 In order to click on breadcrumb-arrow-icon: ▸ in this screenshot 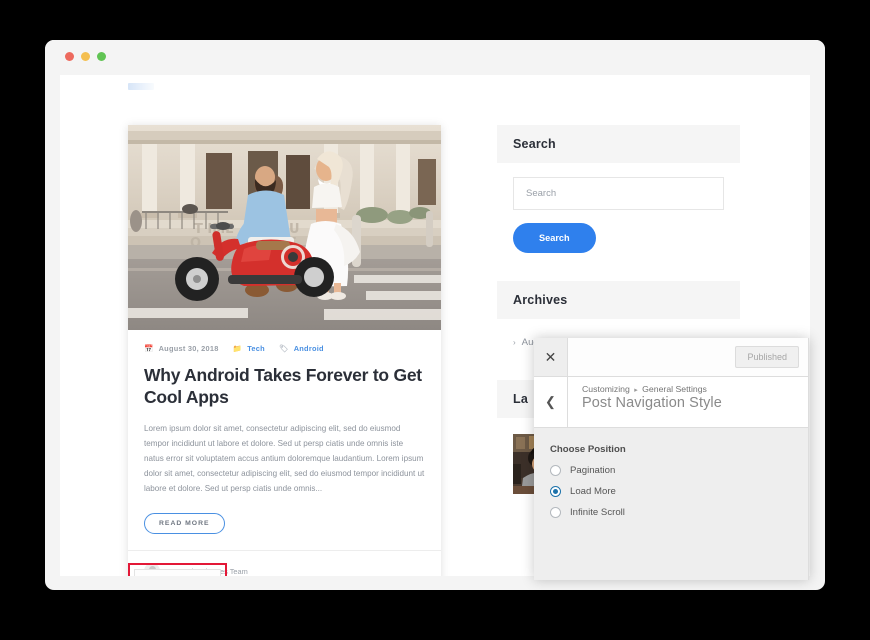, I will do `click(636, 390)`.